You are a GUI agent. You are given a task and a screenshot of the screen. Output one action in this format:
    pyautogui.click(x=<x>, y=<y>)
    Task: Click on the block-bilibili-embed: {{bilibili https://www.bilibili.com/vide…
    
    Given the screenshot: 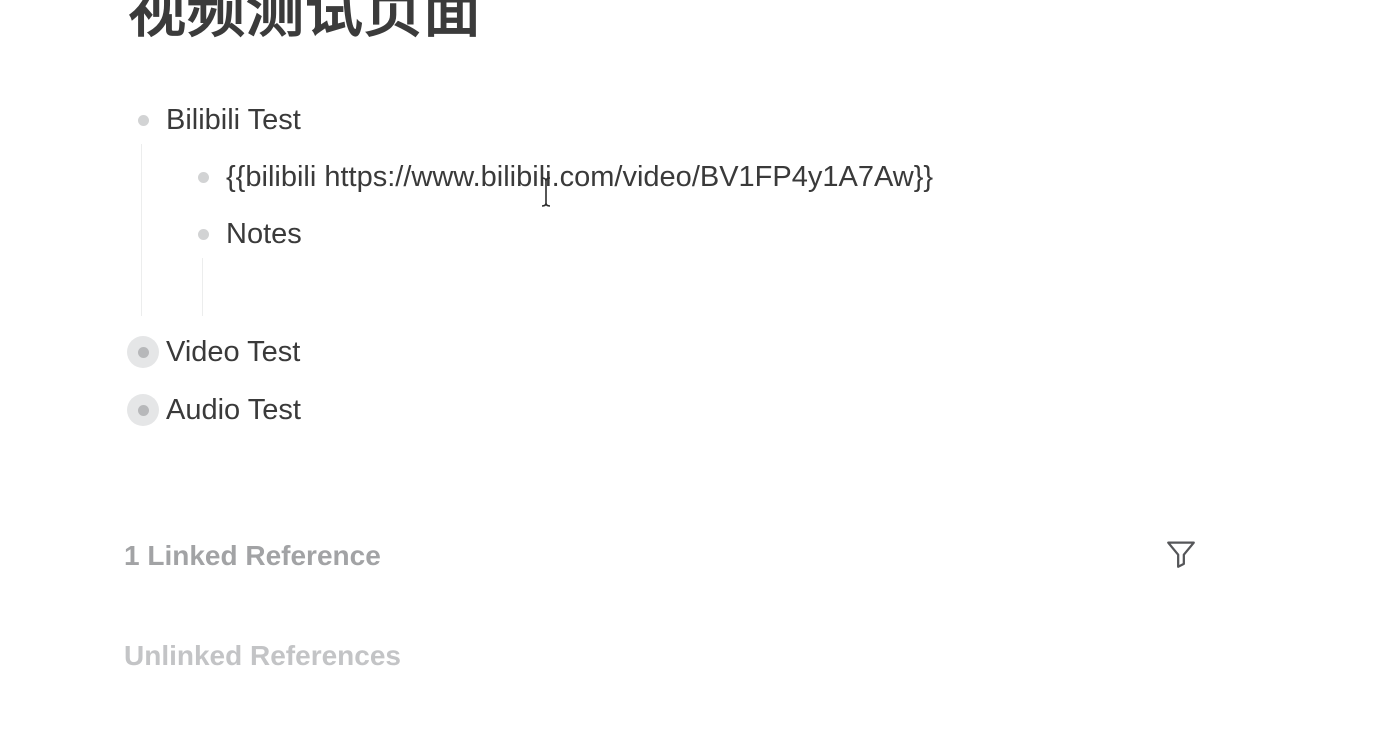 What is the action you would take?
    pyautogui.click(x=560, y=177)
    